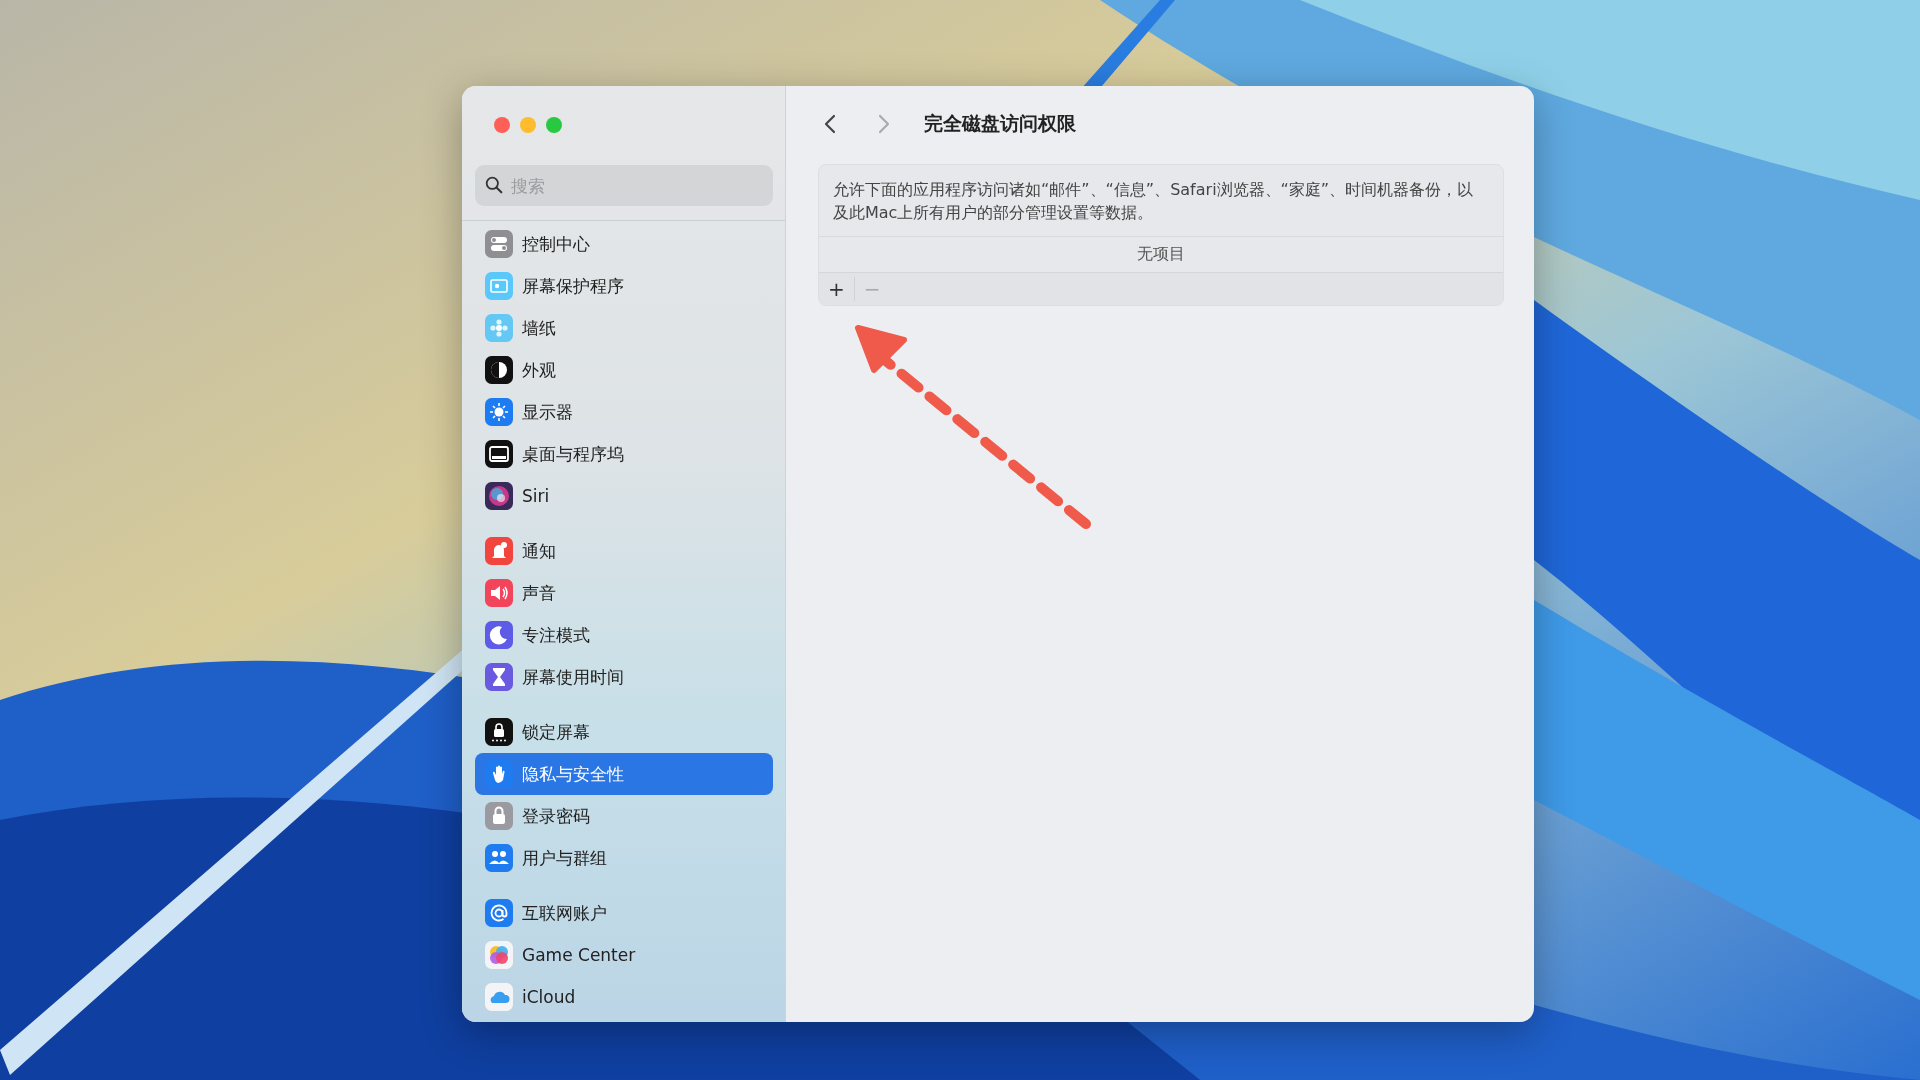 The image size is (1920, 1080). Describe the element at coordinates (624, 328) in the screenshot. I see `sidebar-item: 墙纸` at that location.